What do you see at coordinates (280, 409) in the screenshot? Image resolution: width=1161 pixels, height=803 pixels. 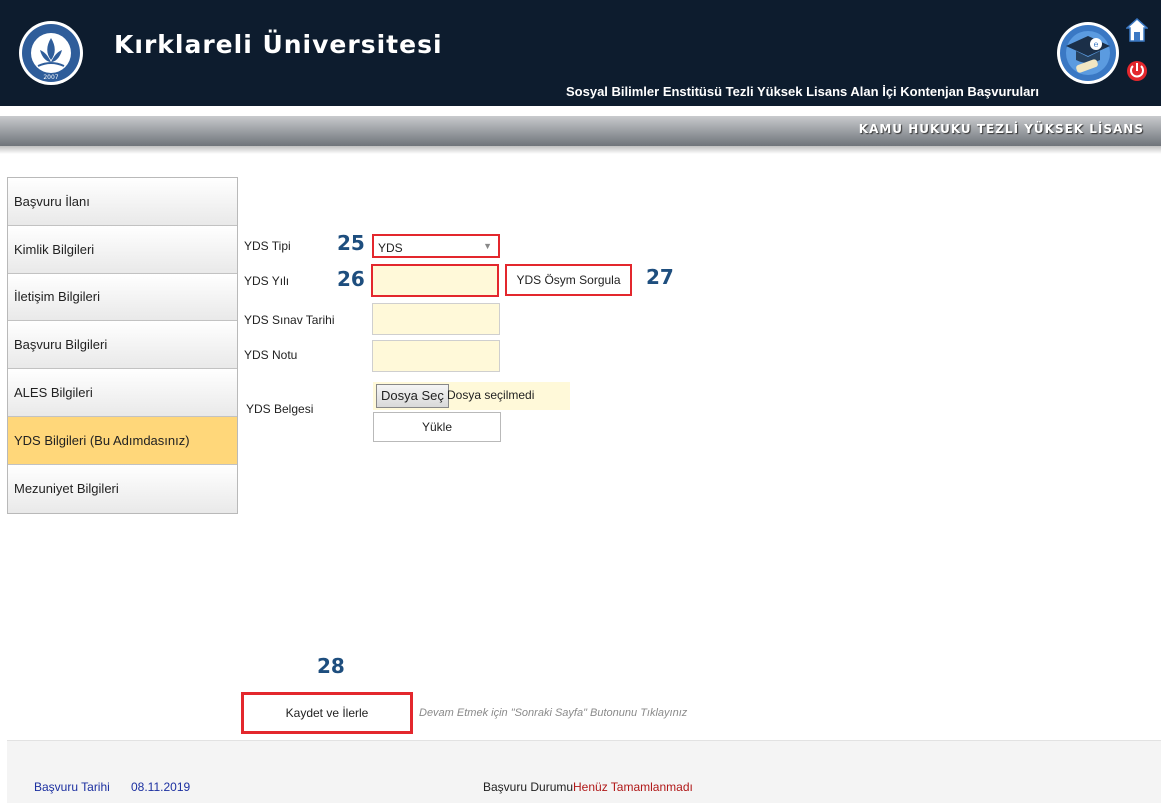 I see `yds-belgesi-label: YDS Belgesi` at bounding box center [280, 409].